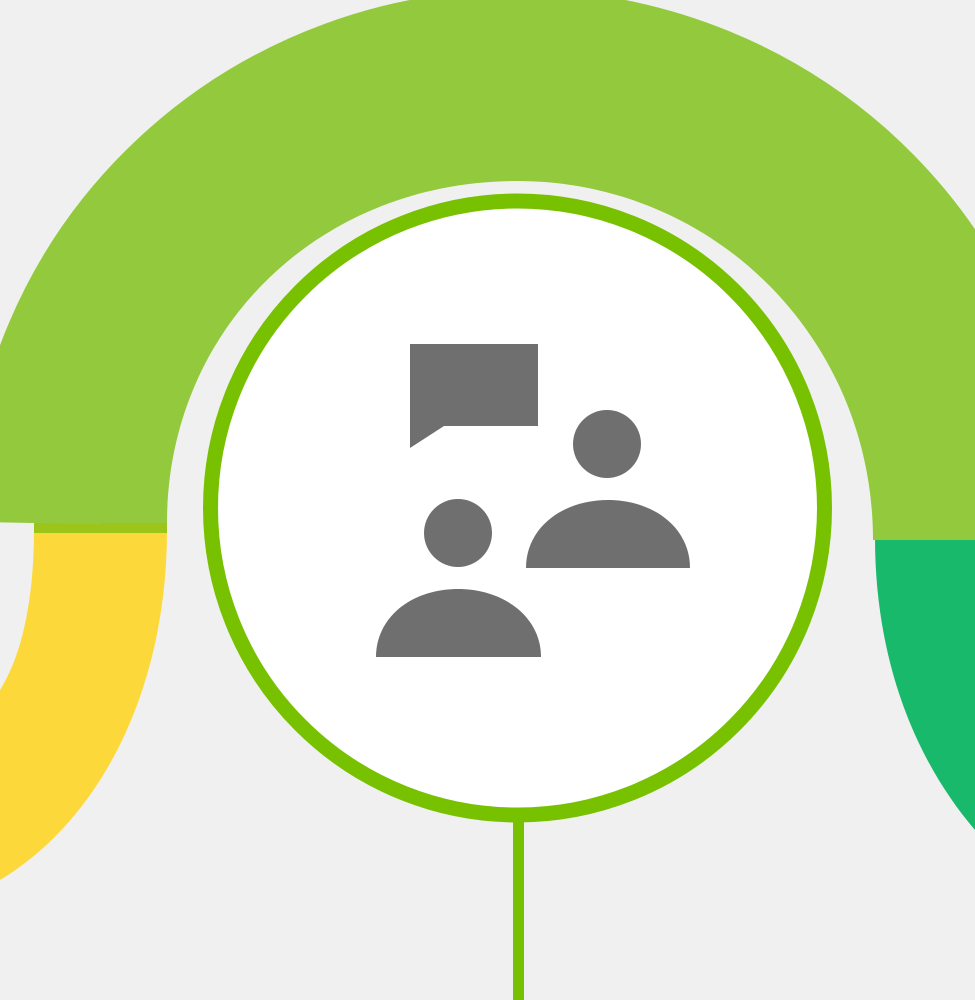 The image size is (975, 1000). I want to click on person-right-head, so click(607, 444).